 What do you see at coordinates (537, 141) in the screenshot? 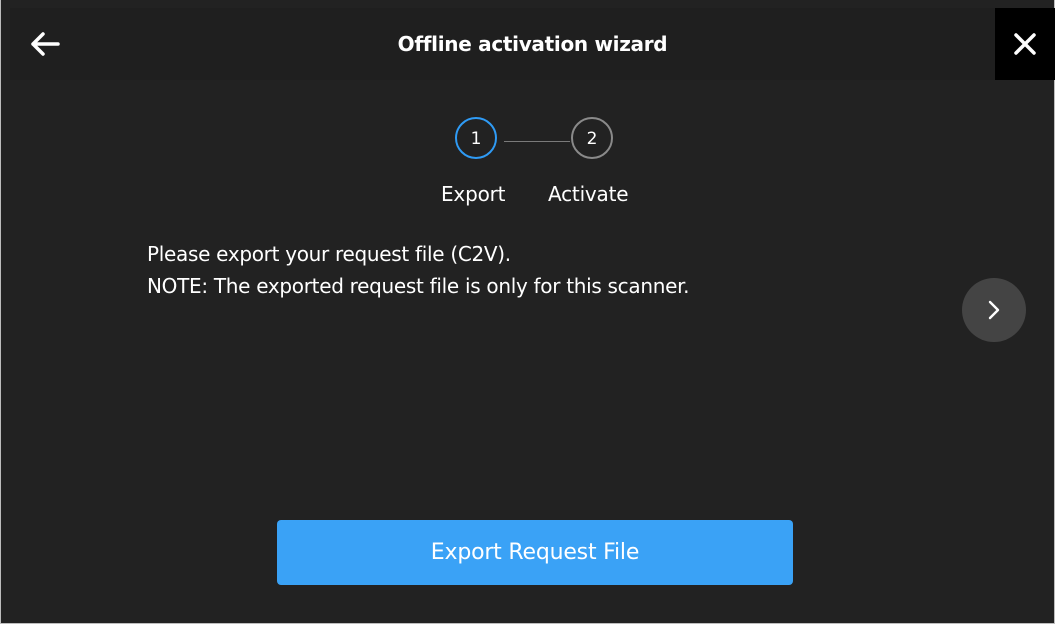
I see `stepper-connector` at bounding box center [537, 141].